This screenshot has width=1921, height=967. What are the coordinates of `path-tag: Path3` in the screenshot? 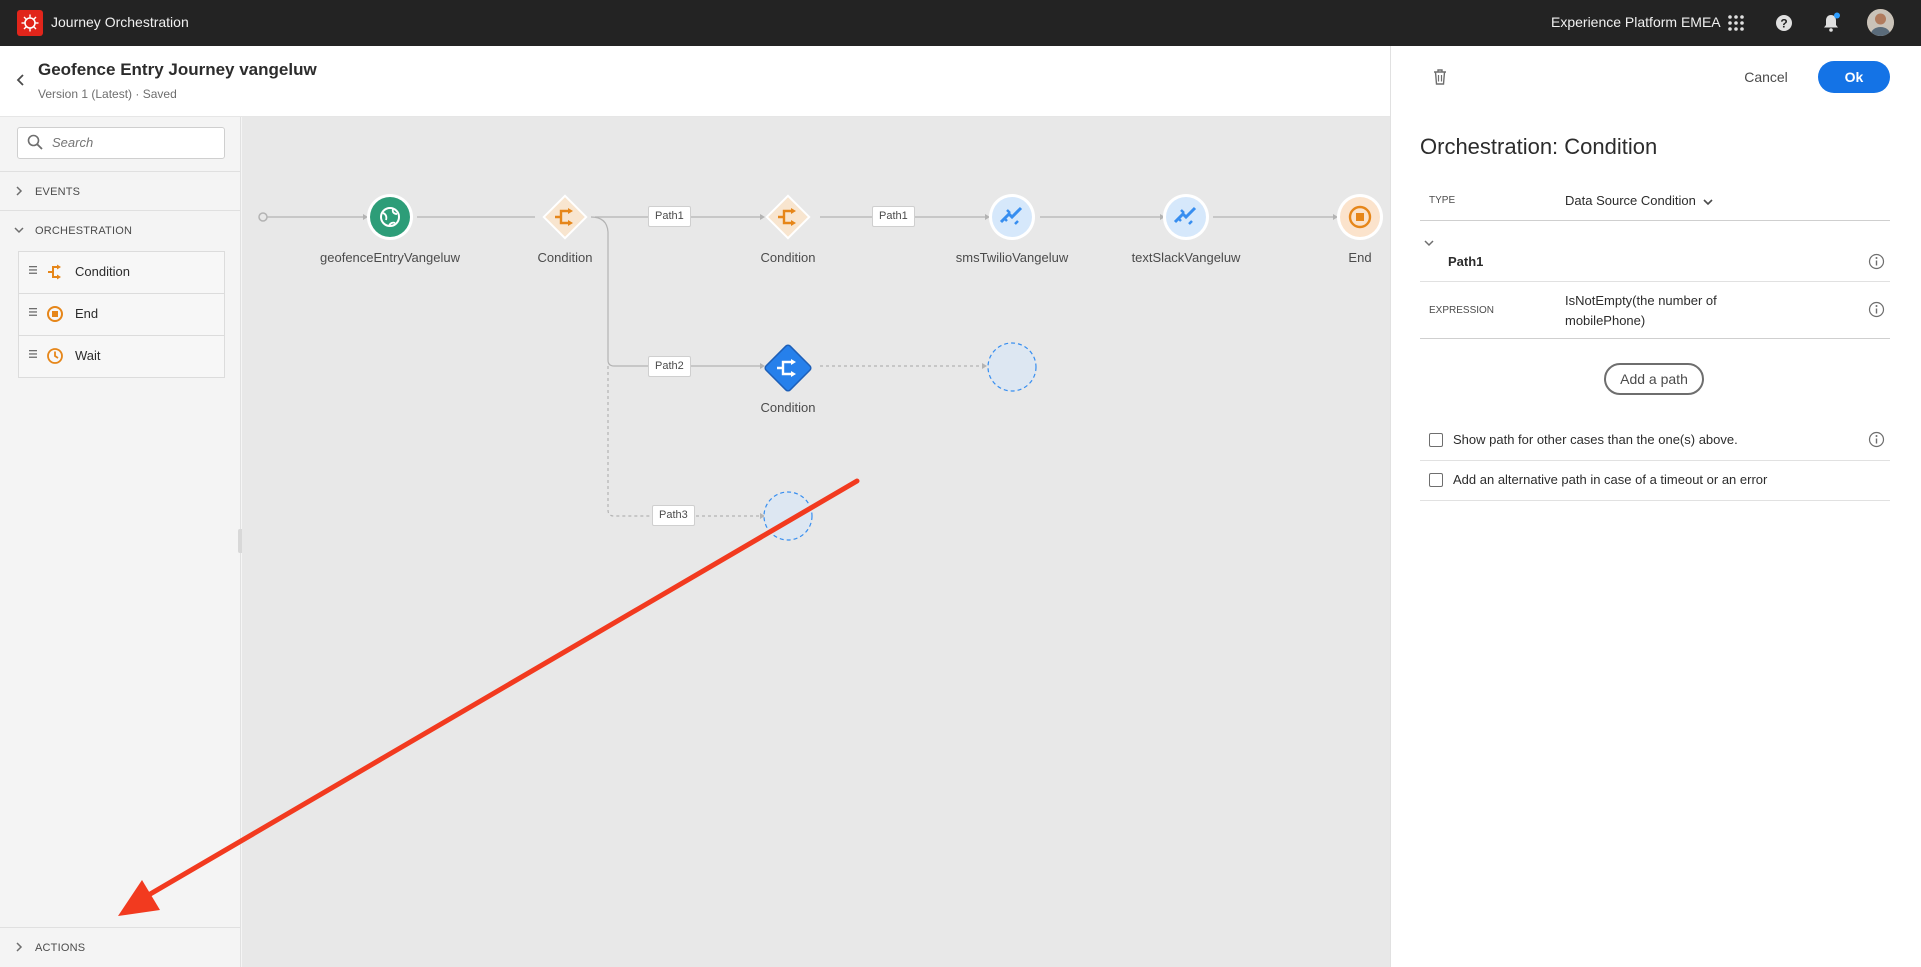 It's located at (673, 515).